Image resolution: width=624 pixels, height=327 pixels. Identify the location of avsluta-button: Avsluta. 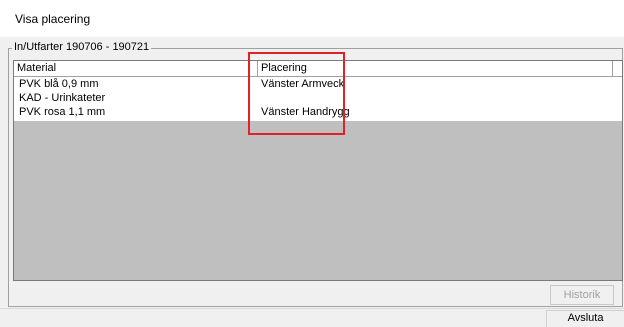
(585, 318).